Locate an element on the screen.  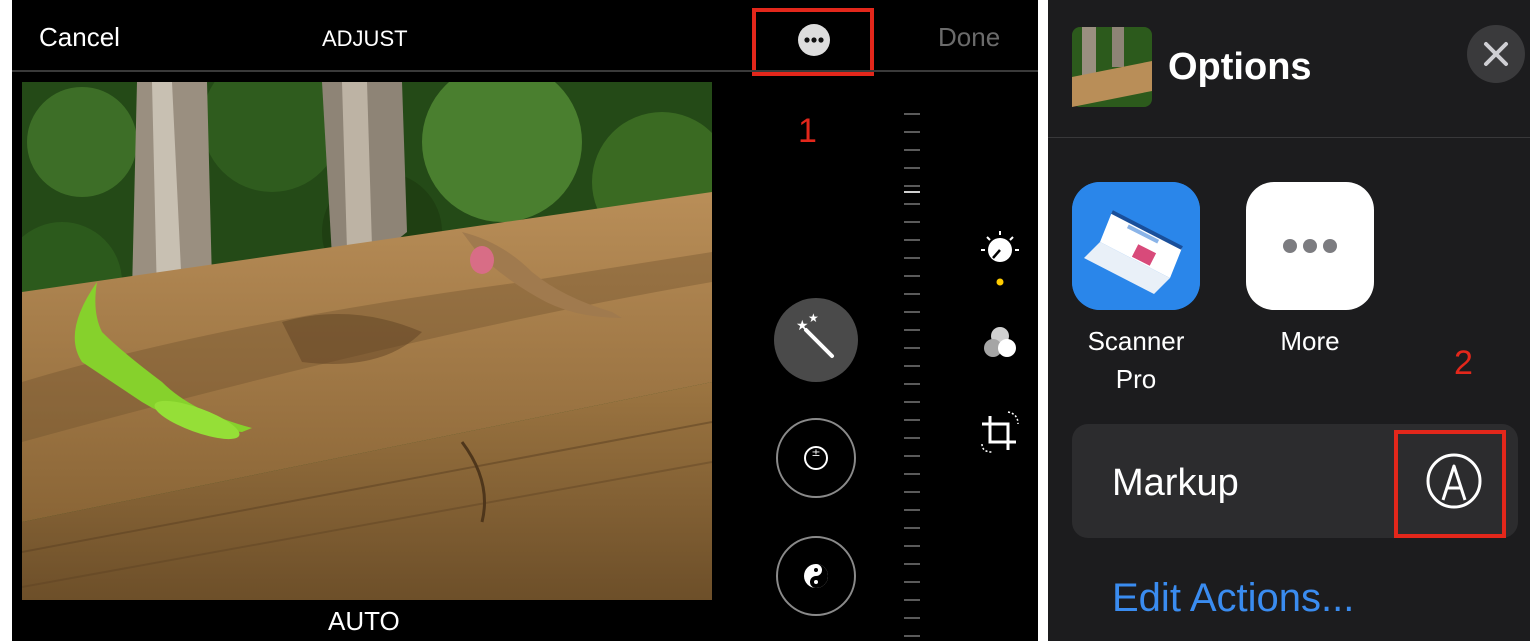
auto-enhance-icon: ★ ★ is located at coordinates (815, 334).